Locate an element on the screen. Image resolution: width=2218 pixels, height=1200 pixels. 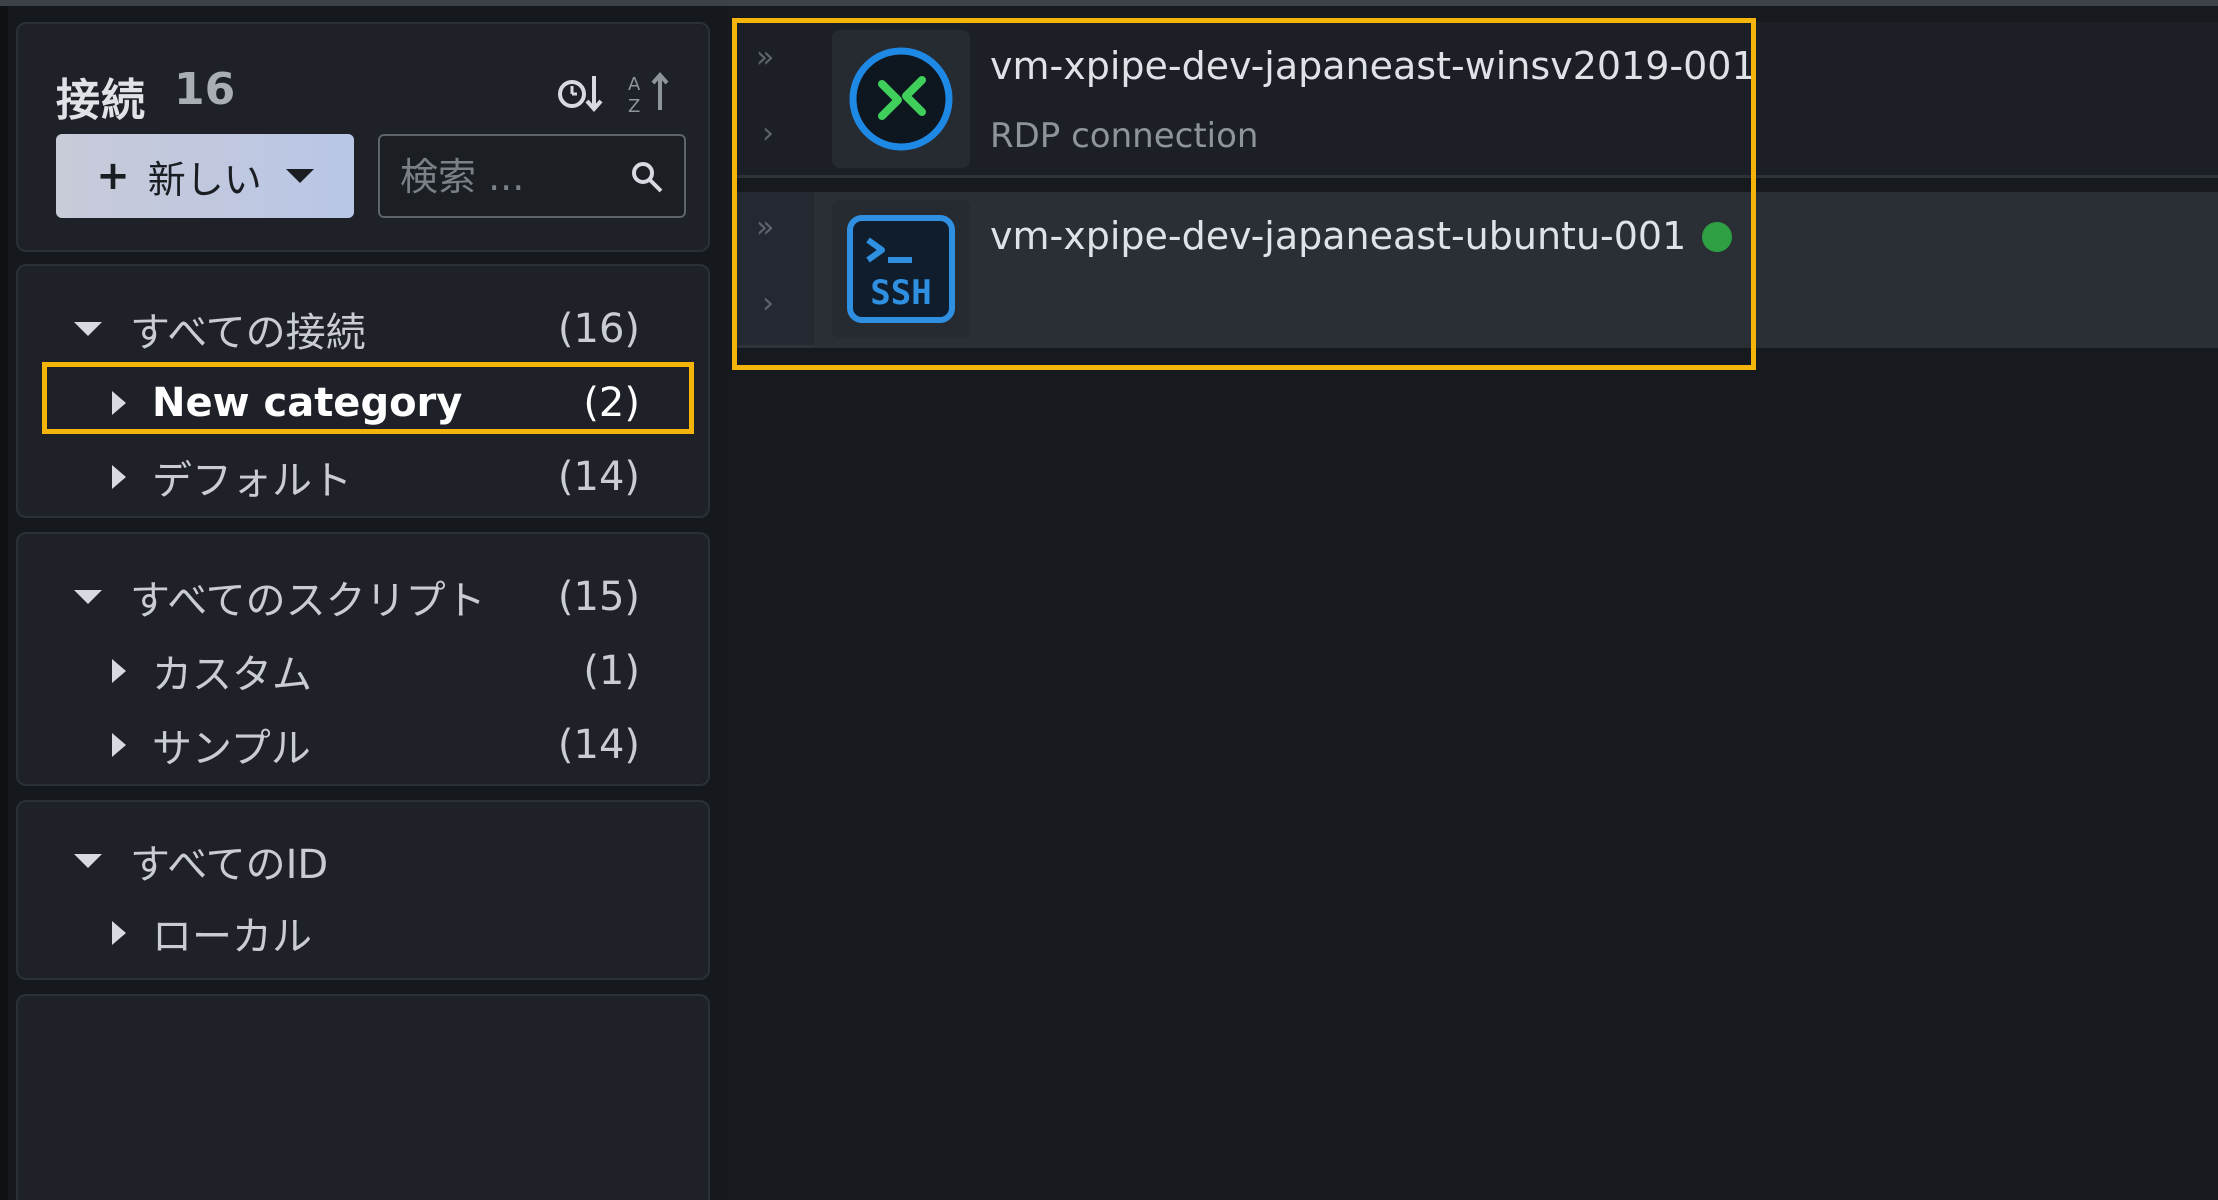
connection-type: RDP connection is located at coordinates (1124, 136).